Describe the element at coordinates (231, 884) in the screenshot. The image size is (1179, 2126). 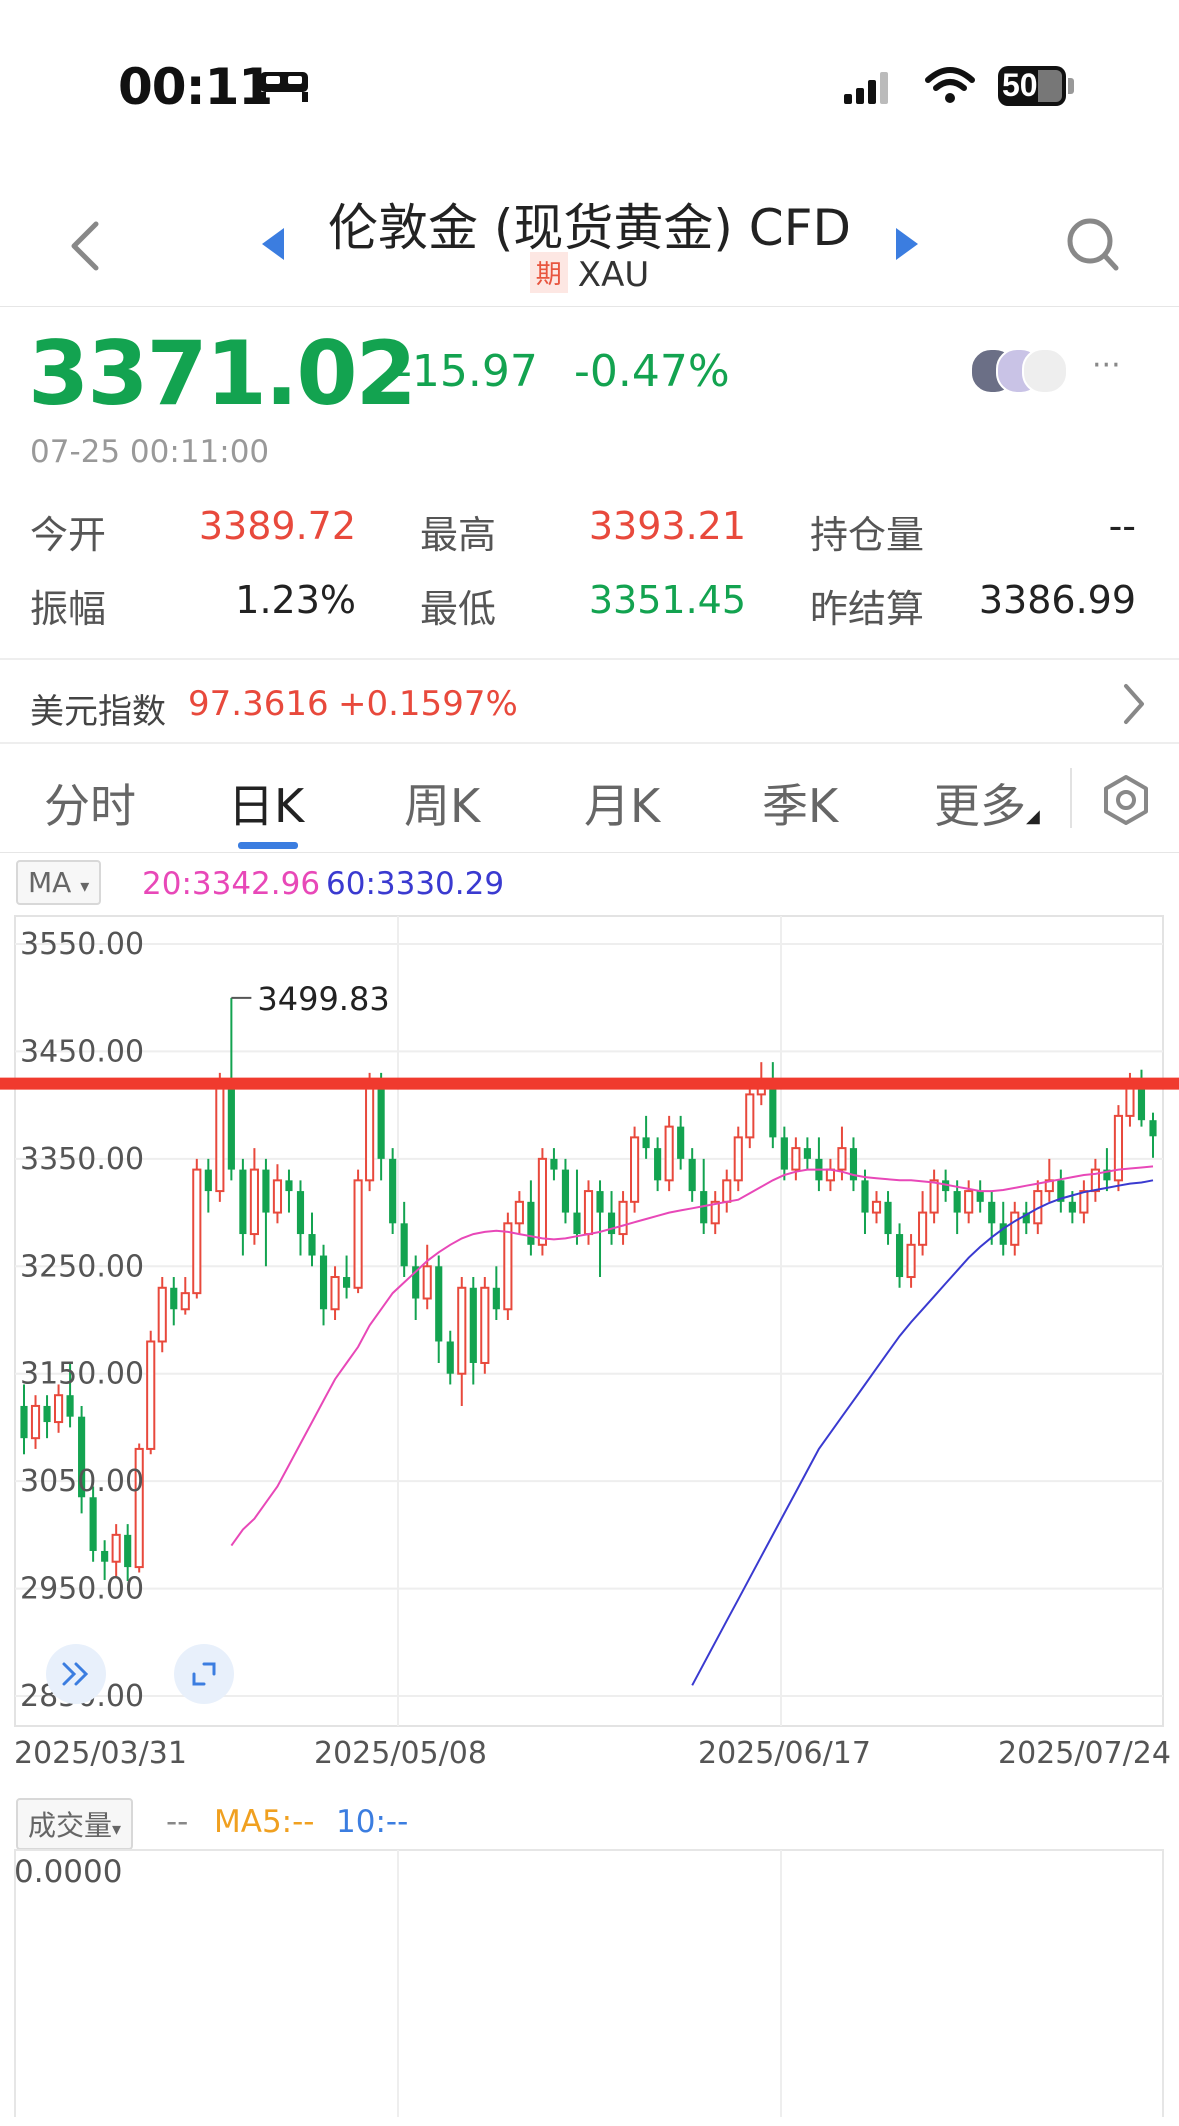
I see `ma20-value: 20:3342.96` at that location.